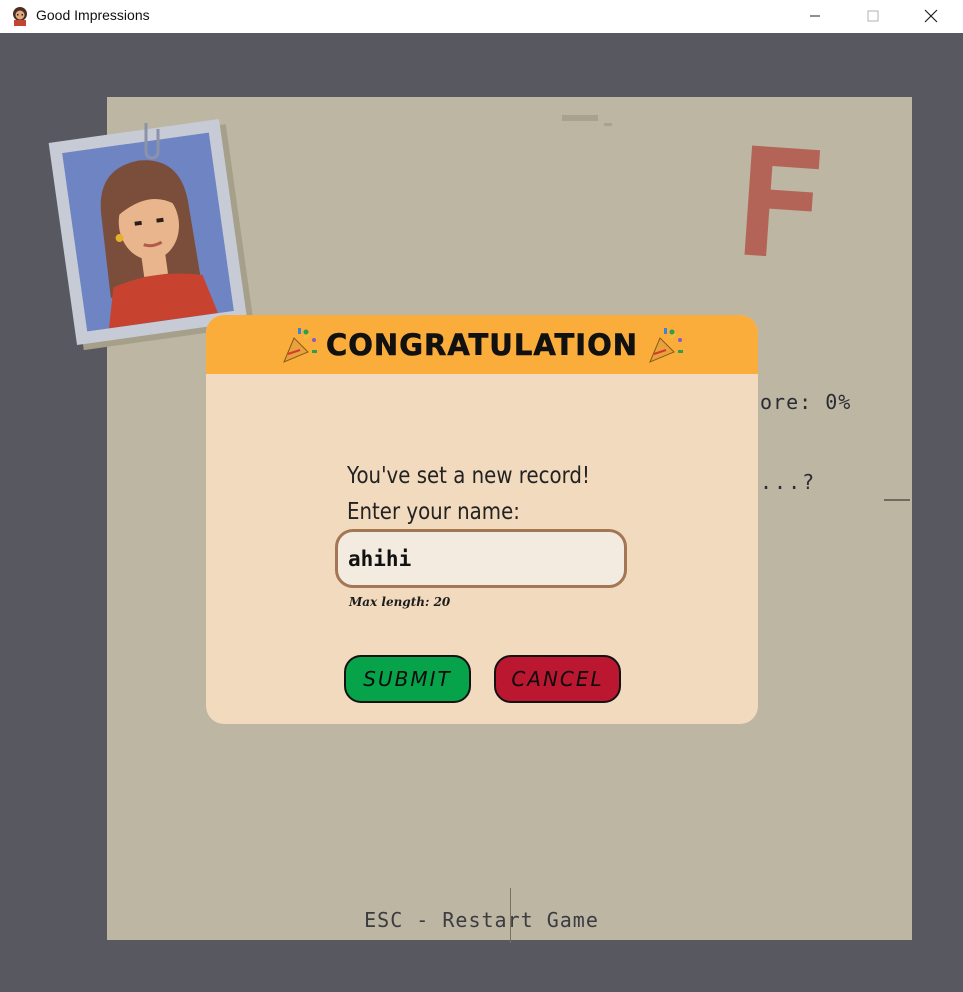  Describe the element at coordinates (788, 482) in the screenshot. I see `question-text: ...?` at that location.